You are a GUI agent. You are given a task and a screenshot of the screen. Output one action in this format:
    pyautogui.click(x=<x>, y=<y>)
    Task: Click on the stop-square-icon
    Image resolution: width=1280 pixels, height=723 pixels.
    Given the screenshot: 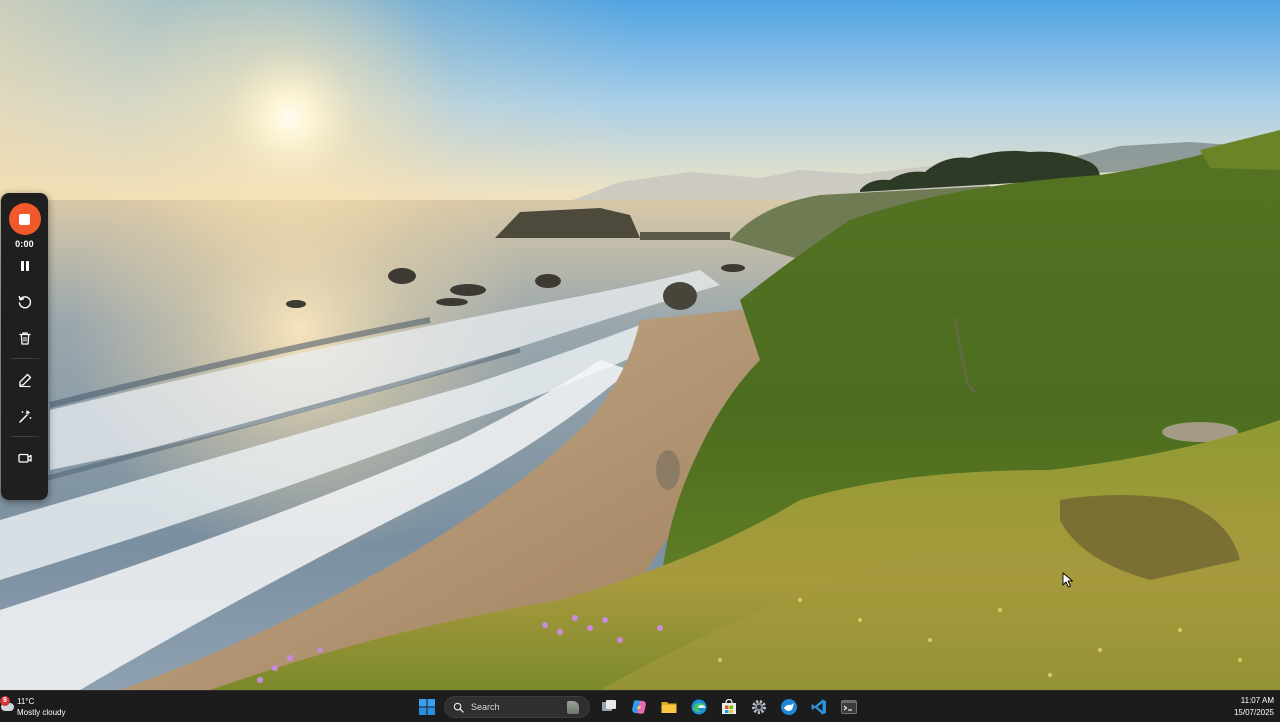 What is the action you would take?
    pyautogui.click(x=24, y=219)
    